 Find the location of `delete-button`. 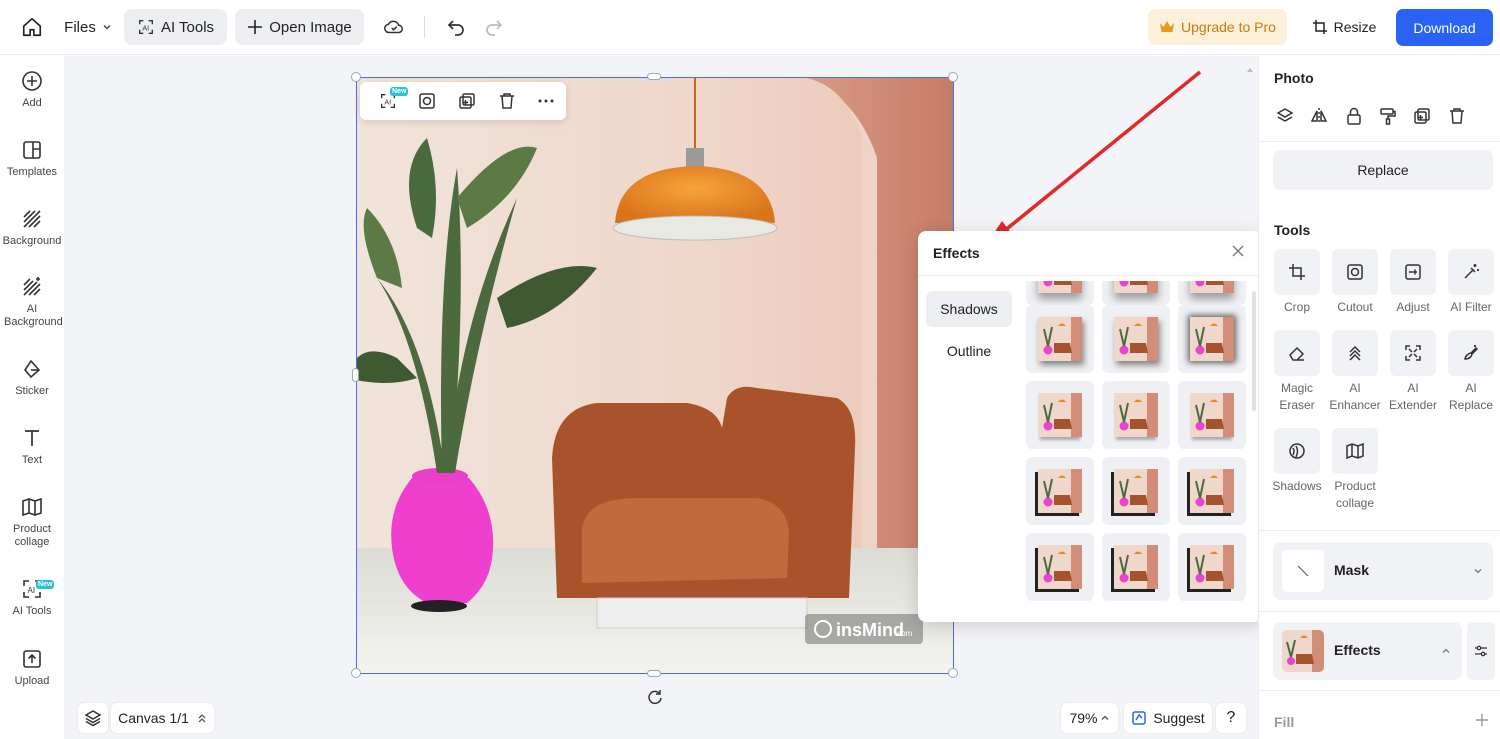

delete-button is located at coordinates (1457, 118).